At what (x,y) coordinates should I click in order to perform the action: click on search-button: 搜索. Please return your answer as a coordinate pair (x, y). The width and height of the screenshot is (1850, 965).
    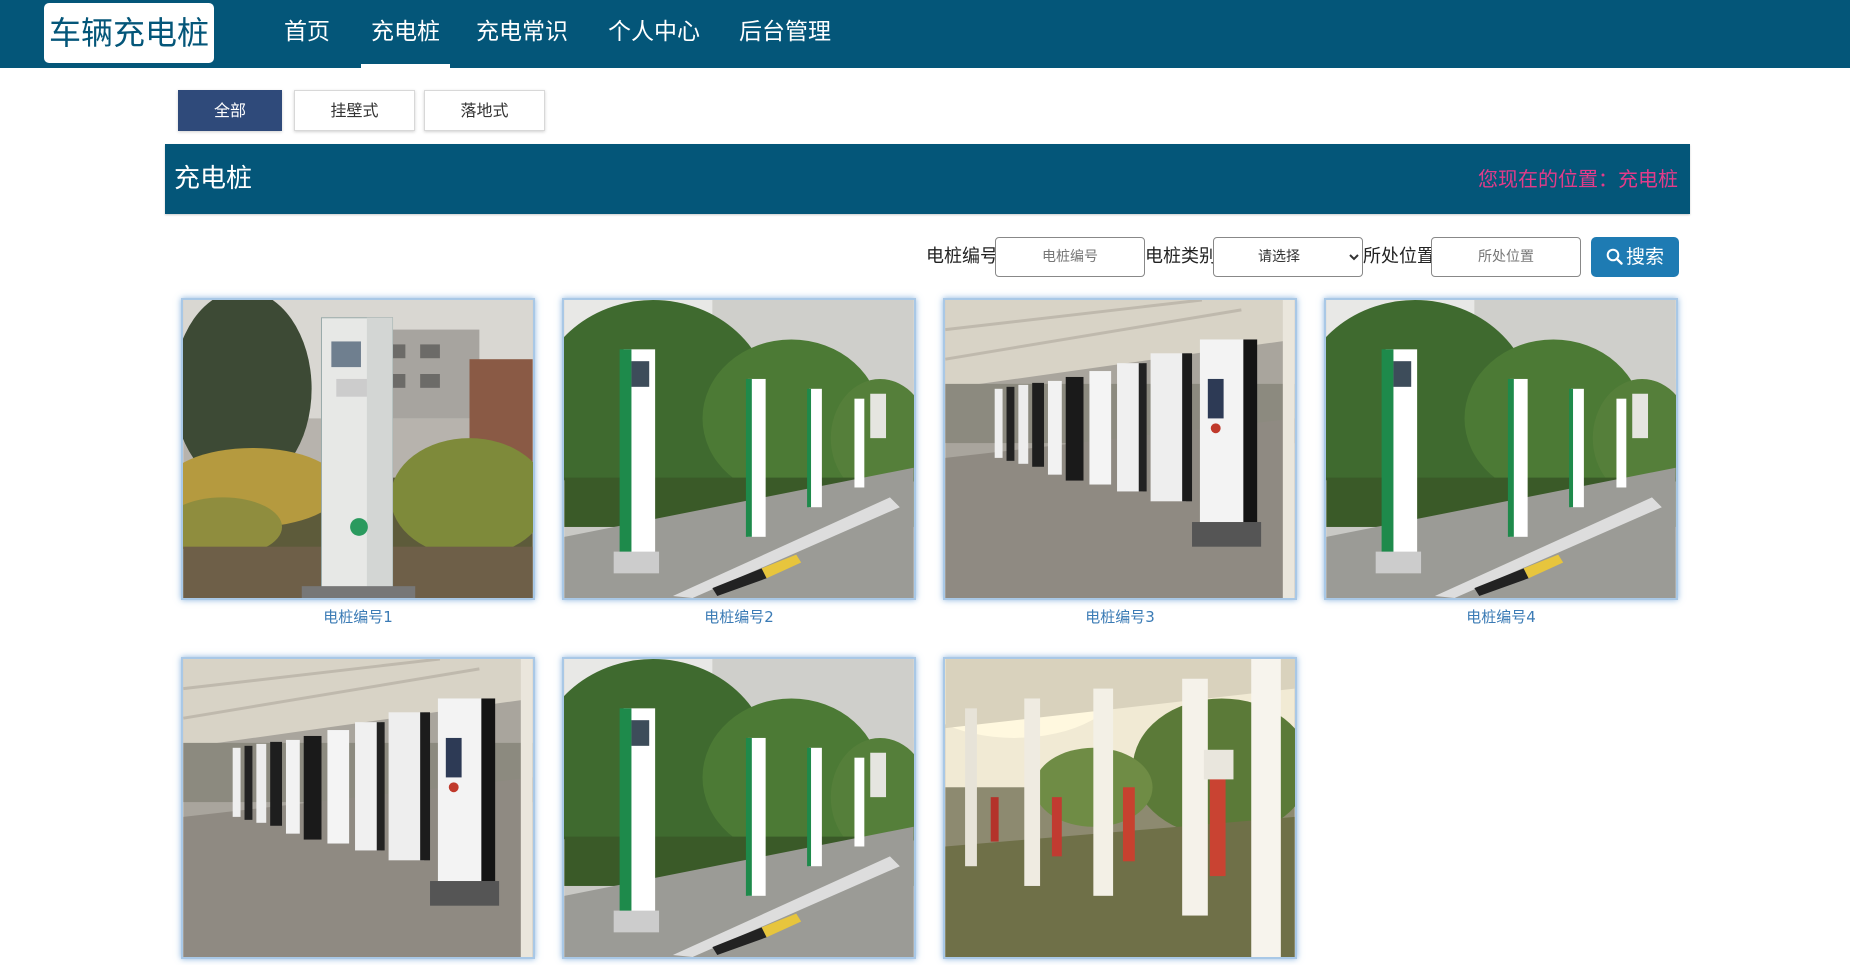
    Looking at the image, I should click on (1635, 257).